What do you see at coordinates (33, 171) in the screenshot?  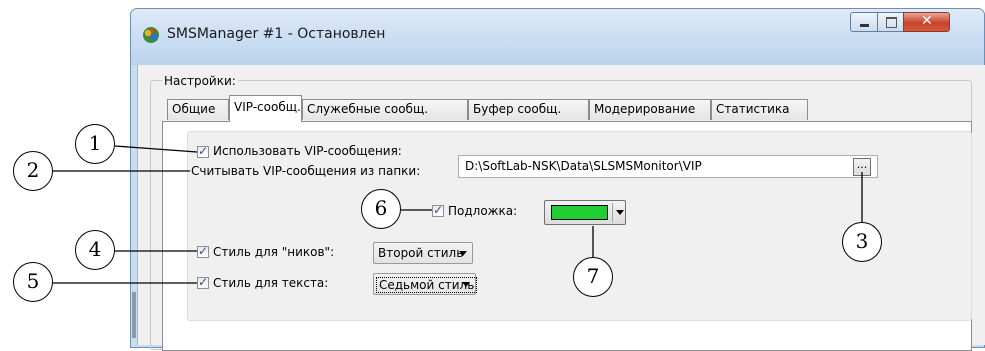 I see `callout-2: 2` at bounding box center [33, 171].